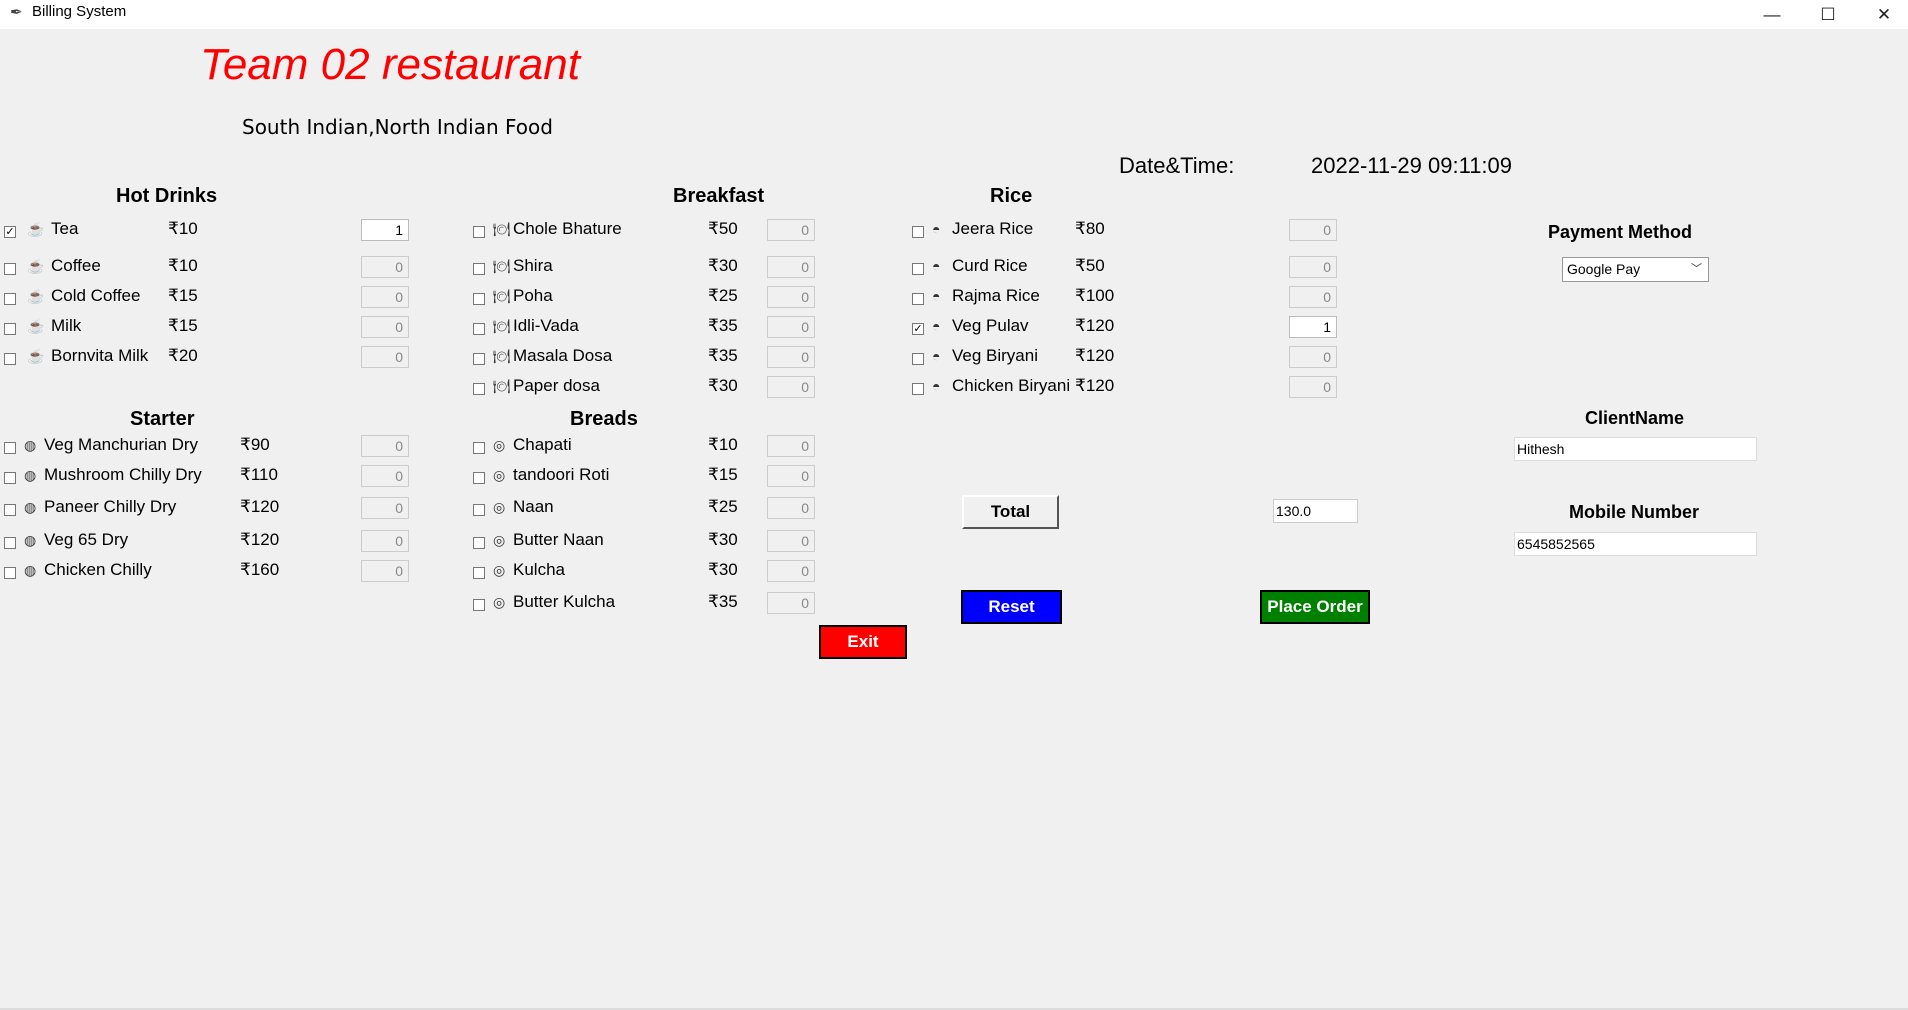  What do you see at coordinates (183, 295) in the screenshot?
I see `hot-drinks-item-price: ₹15` at bounding box center [183, 295].